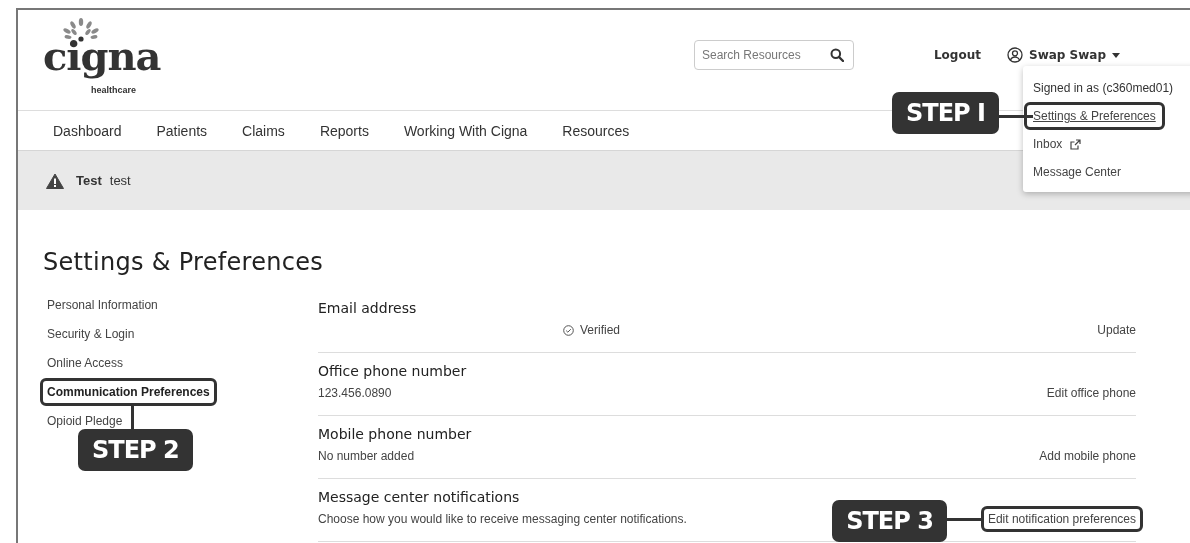 The width and height of the screenshot is (1190, 543). What do you see at coordinates (889, 521) in the screenshot?
I see `step-callout: STEP 3` at bounding box center [889, 521].